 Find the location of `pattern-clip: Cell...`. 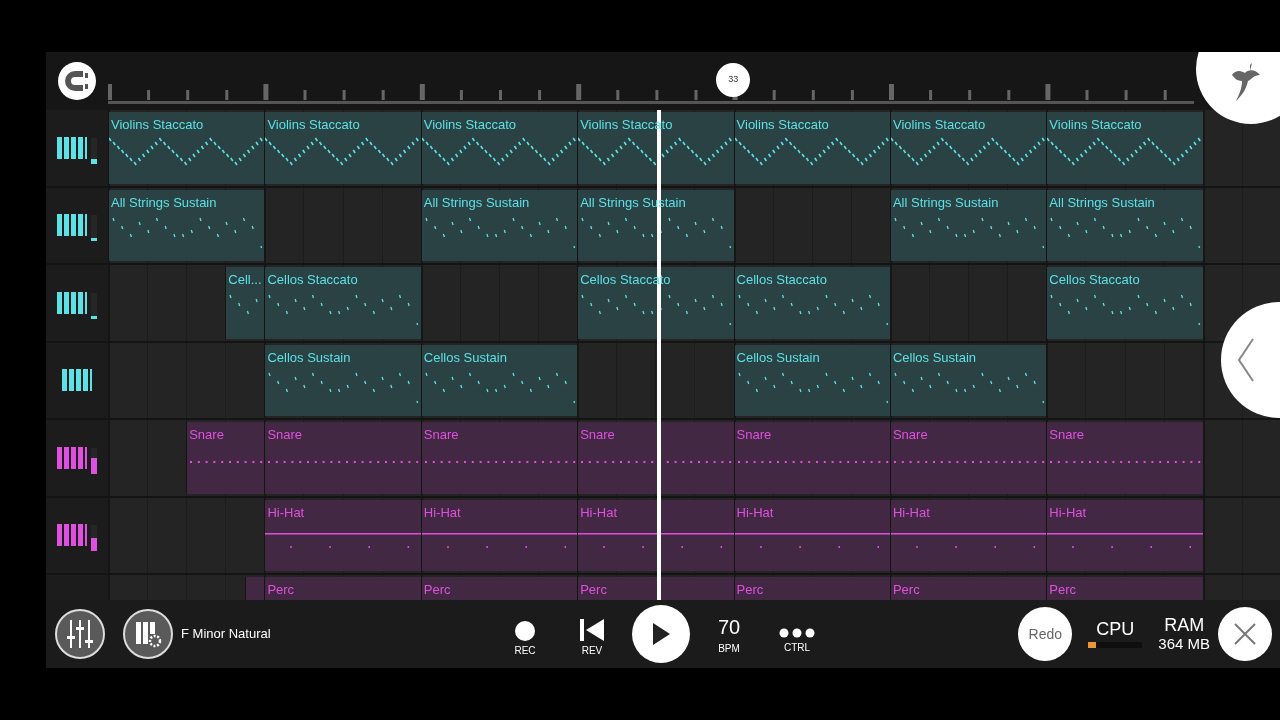

pattern-clip: Cell... is located at coordinates (245, 303).